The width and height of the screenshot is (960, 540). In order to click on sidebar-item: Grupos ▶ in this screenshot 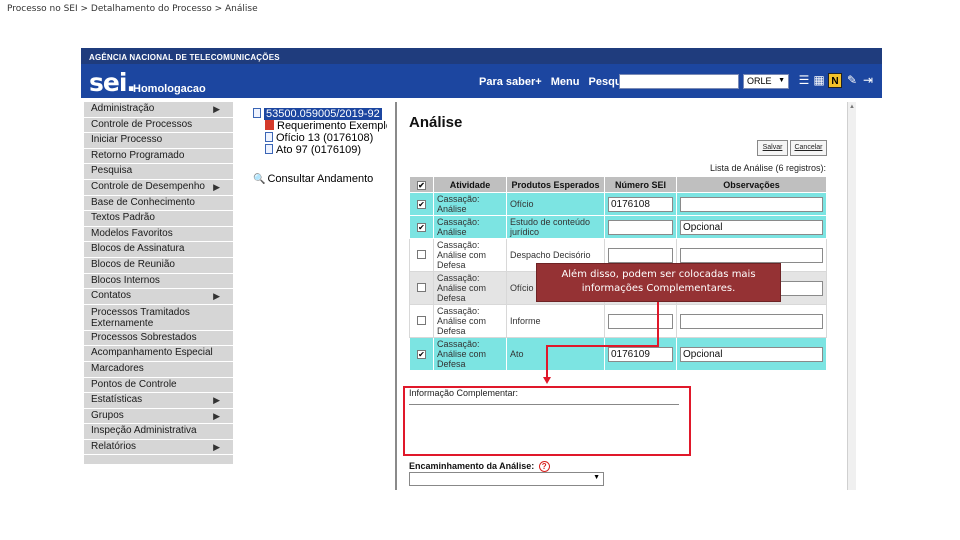, I will do `click(158, 417)`.